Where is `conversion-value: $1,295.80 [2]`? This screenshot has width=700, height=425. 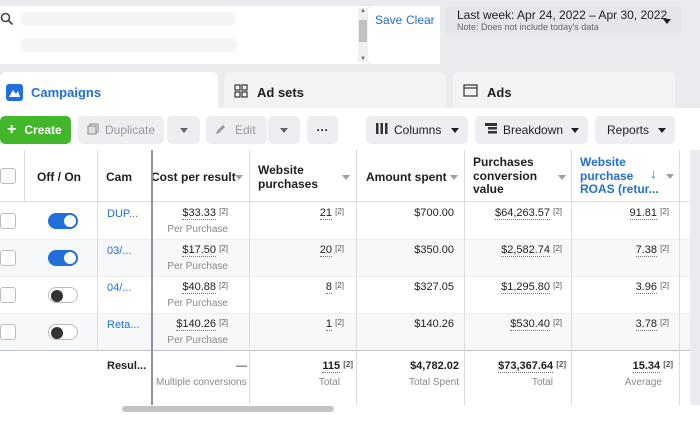 conversion-value: $1,295.80 [2] is located at coordinates (531, 287).